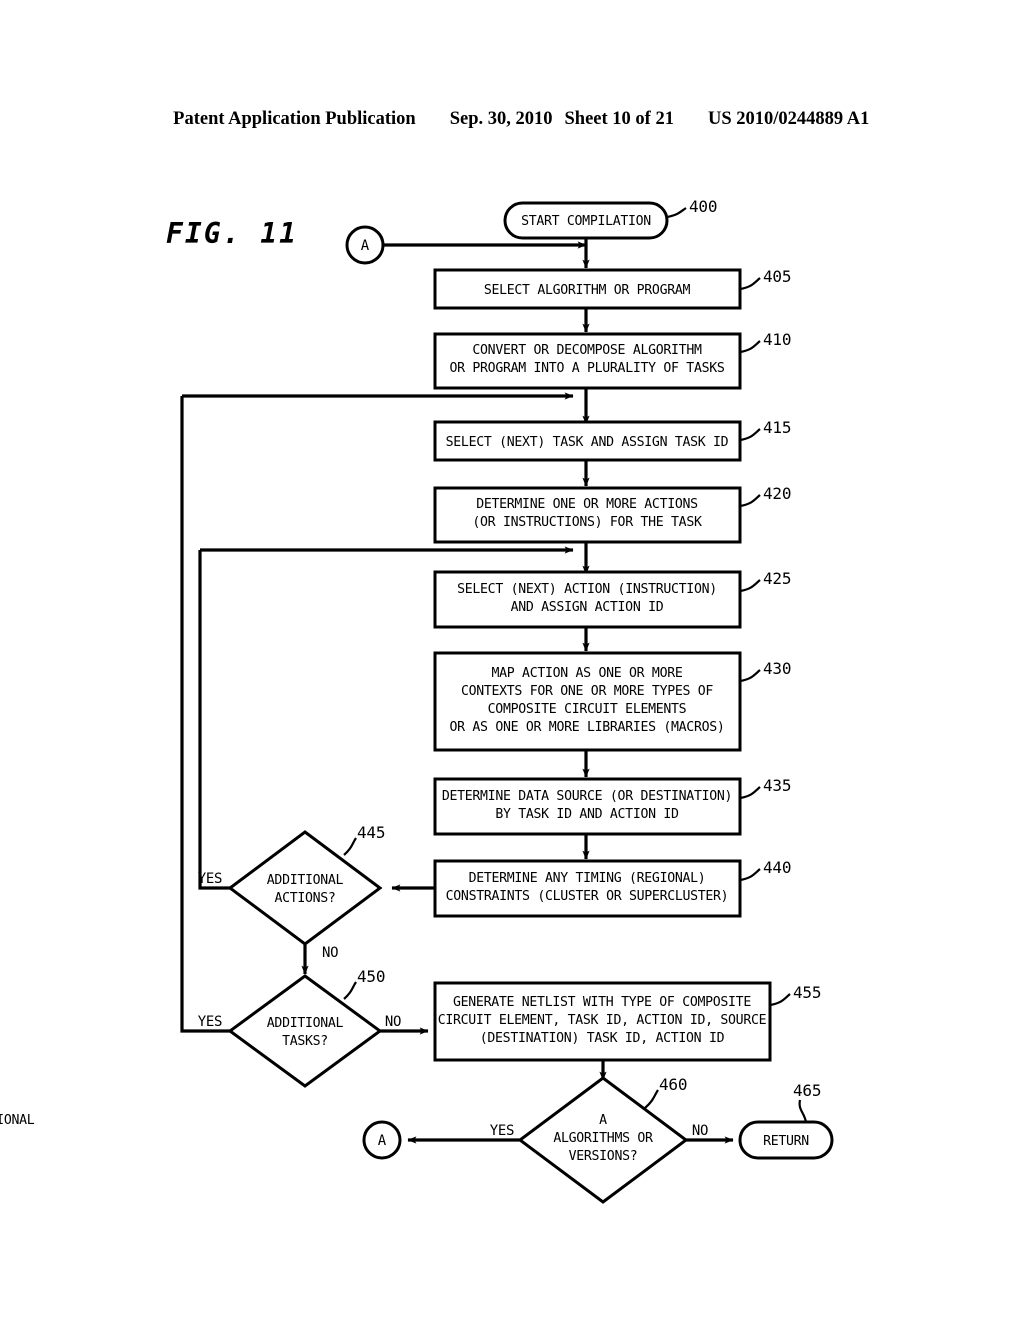  What do you see at coordinates (602, 1002) in the screenshot?
I see `node-455-label-line1: GENERATE NETLIST WITH TYPE OF COMPOSITE` at bounding box center [602, 1002].